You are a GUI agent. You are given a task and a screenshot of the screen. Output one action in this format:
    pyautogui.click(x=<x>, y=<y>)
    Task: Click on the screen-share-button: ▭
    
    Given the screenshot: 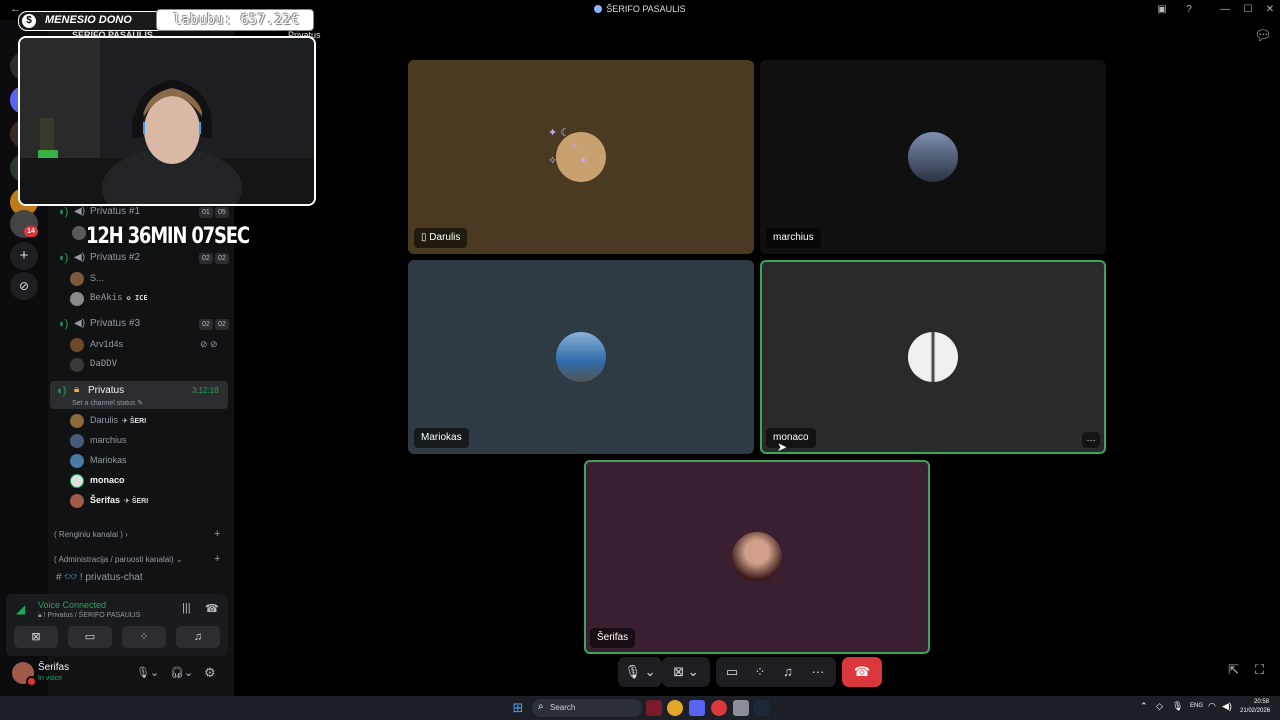 What is the action you would take?
    pyautogui.click(x=90, y=637)
    